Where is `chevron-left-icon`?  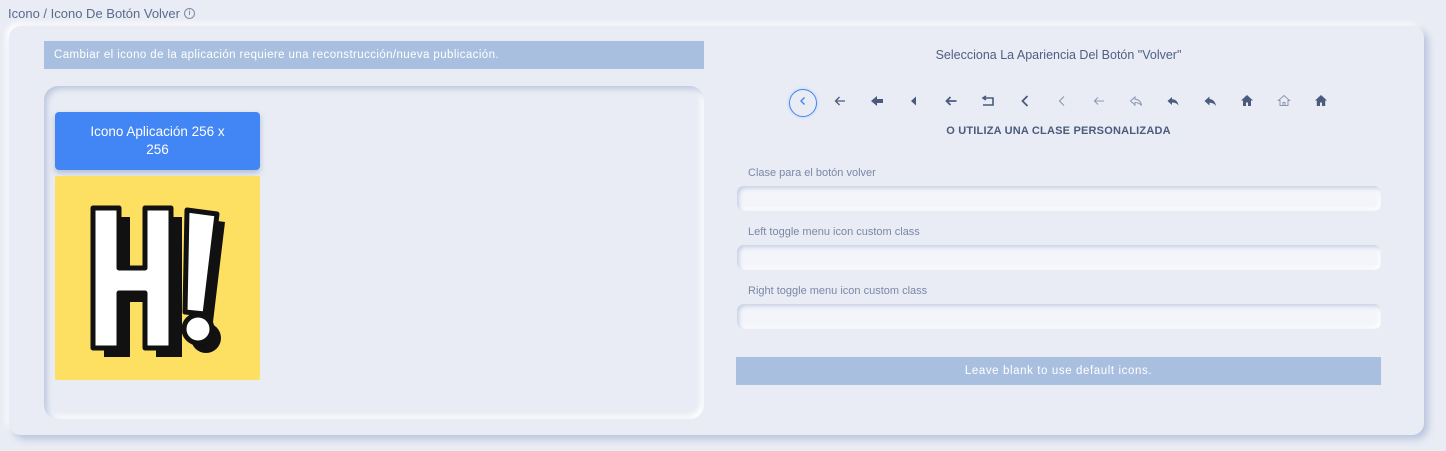
chevron-left-icon is located at coordinates (803, 103).